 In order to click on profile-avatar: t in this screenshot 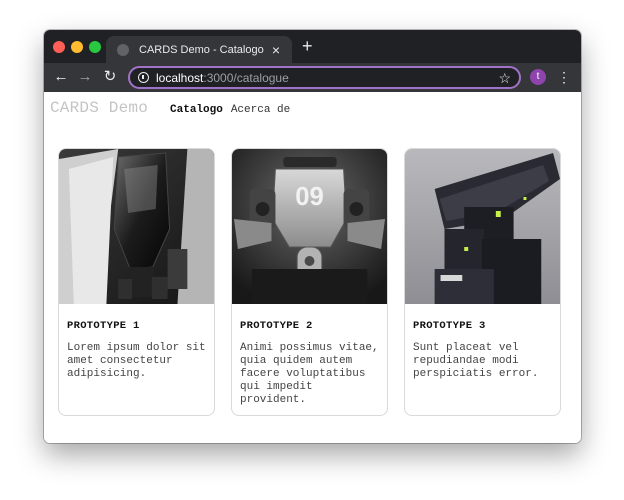, I will do `click(538, 77)`.